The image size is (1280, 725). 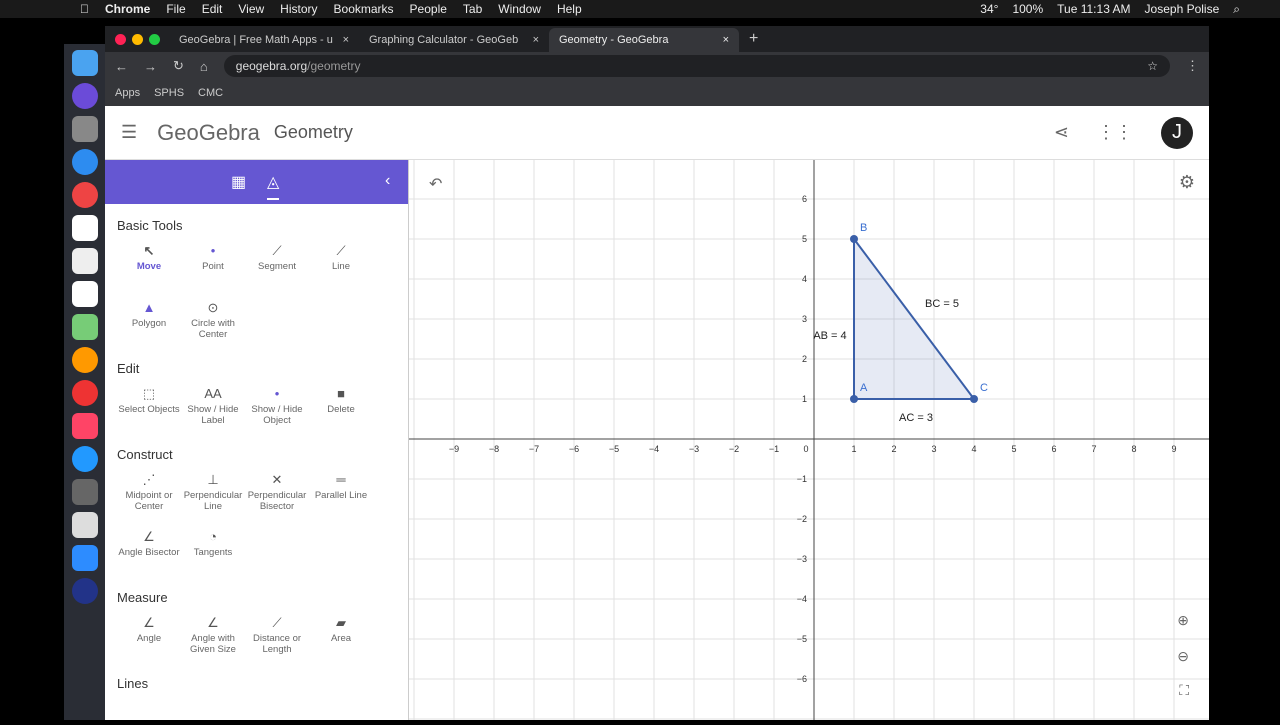 What do you see at coordinates (213, 261) in the screenshot?
I see `tool-point: • Point` at bounding box center [213, 261].